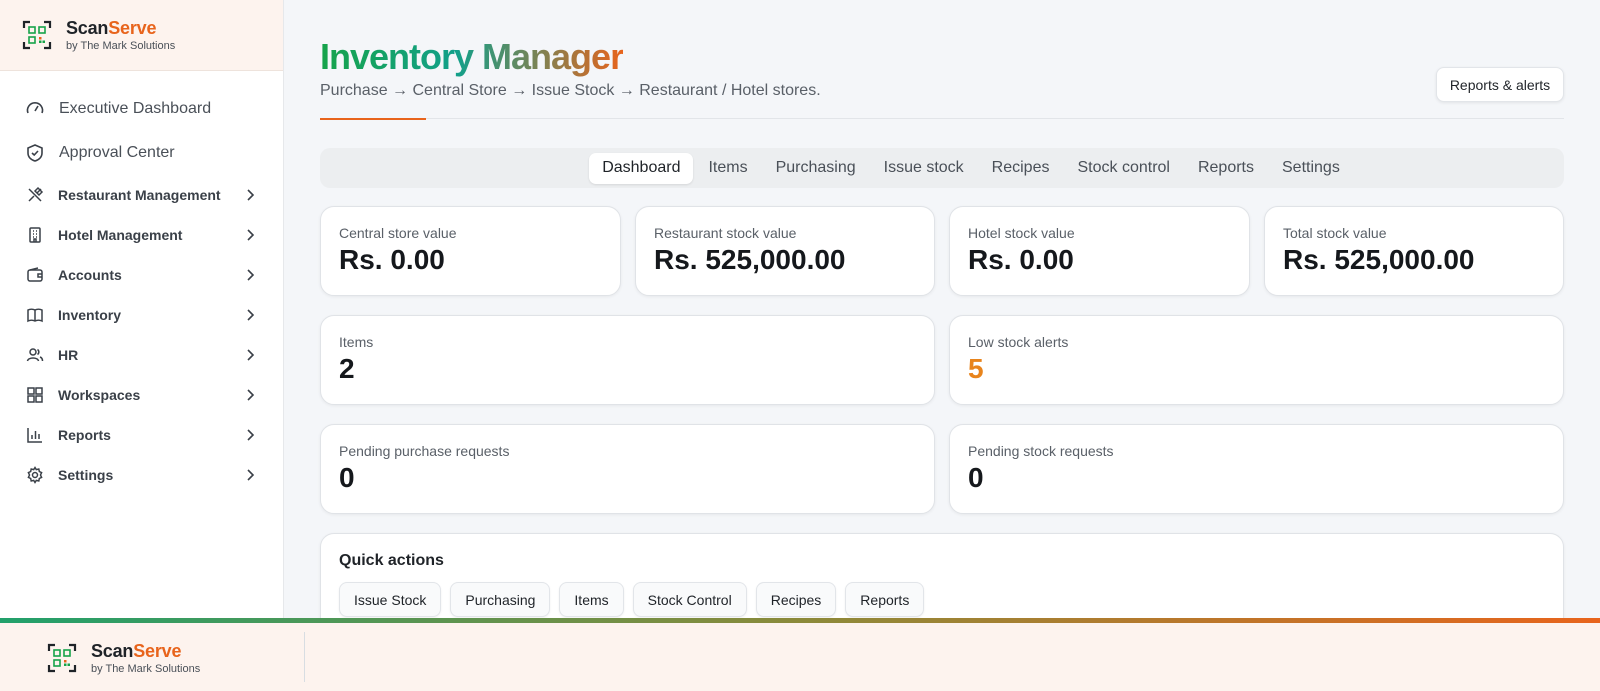  Describe the element at coordinates (816, 168) in the screenshot. I see `tab-purchasing: Purchasing` at that location.